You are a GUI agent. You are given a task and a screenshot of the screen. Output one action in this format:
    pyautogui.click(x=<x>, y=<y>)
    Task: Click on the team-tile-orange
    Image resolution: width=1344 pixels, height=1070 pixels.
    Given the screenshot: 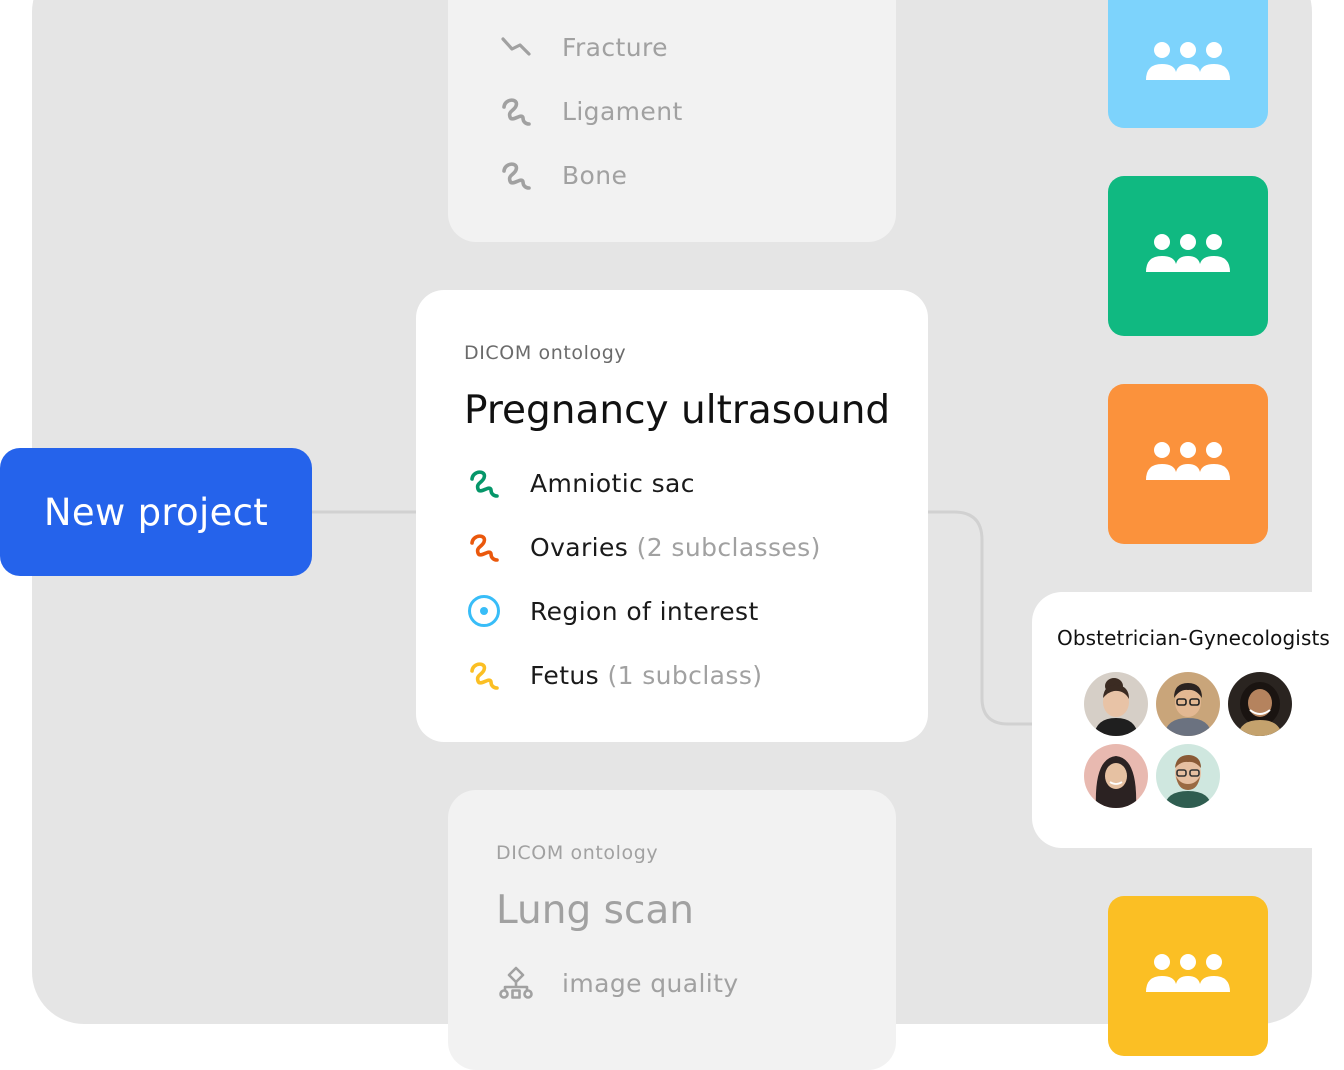 What is the action you would take?
    pyautogui.click(x=1188, y=464)
    